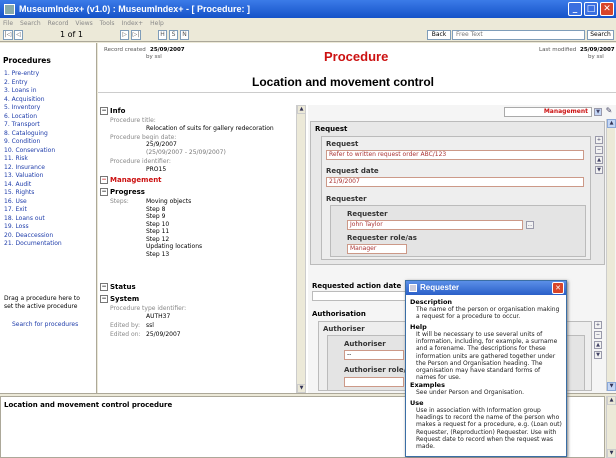 This screenshot has width=616, height=458. What do you see at coordinates (133, 23) in the screenshot?
I see `menu-index: Index+` at bounding box center [133, 23].